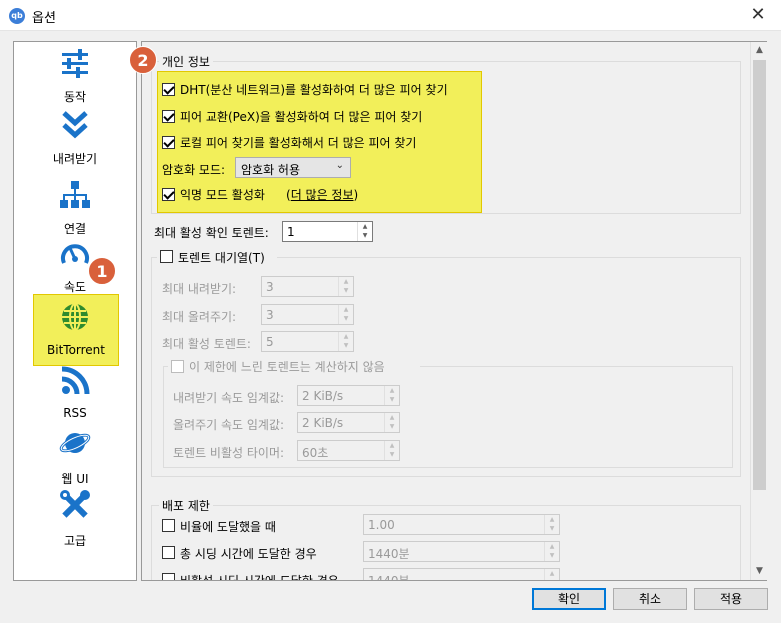  What do you see at coordinates (75, 125) in the screenshot?
I see `double-chevron-down-icon` at bounding box center [75, 125].